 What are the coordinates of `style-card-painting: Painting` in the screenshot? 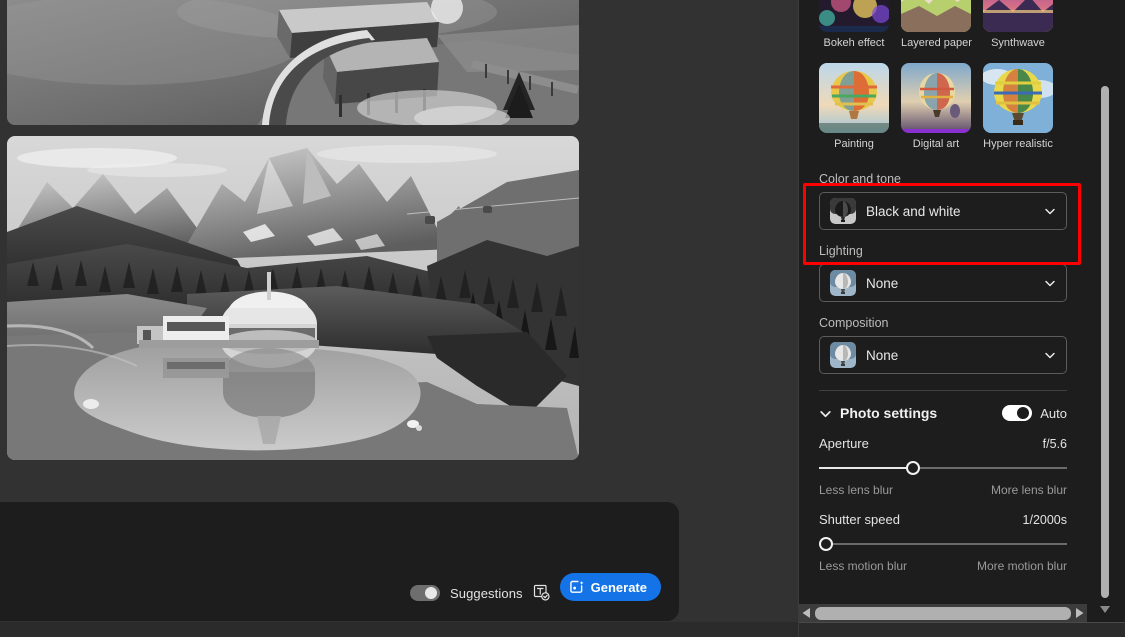 It's located at (854, 106).